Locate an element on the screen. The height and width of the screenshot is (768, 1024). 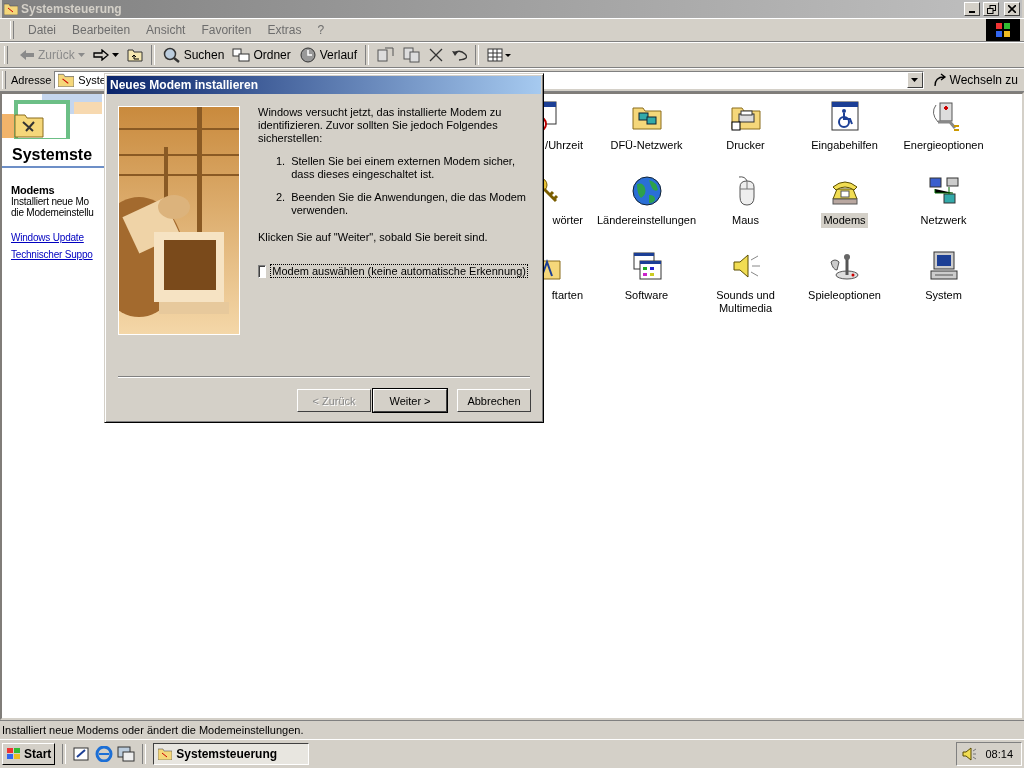
step-number: 2. is located at coordinates (281, 198).